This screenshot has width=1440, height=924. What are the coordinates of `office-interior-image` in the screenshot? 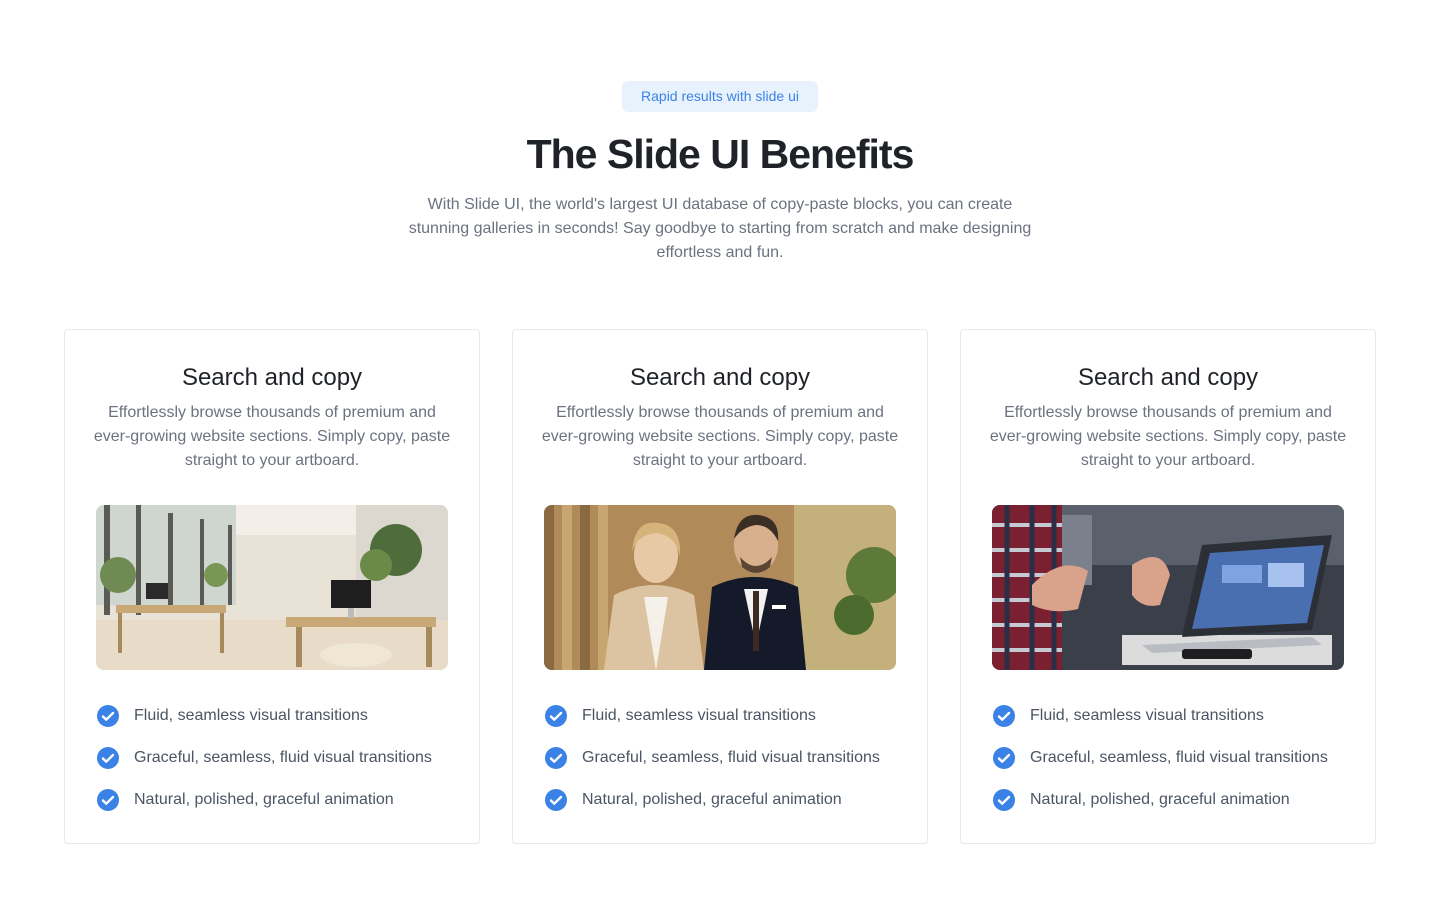 It's located at (272, 587).